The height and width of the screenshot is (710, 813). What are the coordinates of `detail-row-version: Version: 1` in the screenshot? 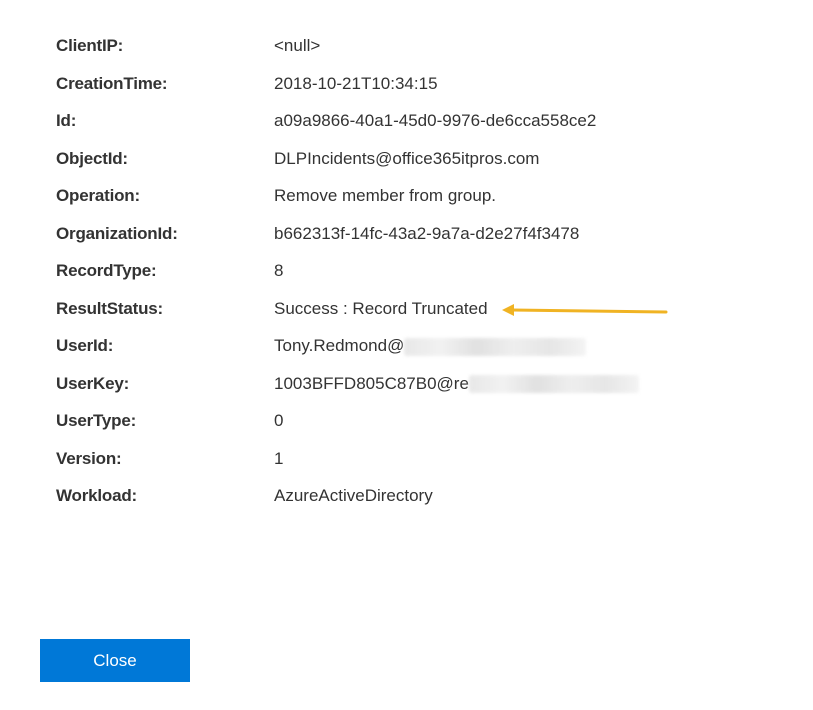 It's located at (416, 465).